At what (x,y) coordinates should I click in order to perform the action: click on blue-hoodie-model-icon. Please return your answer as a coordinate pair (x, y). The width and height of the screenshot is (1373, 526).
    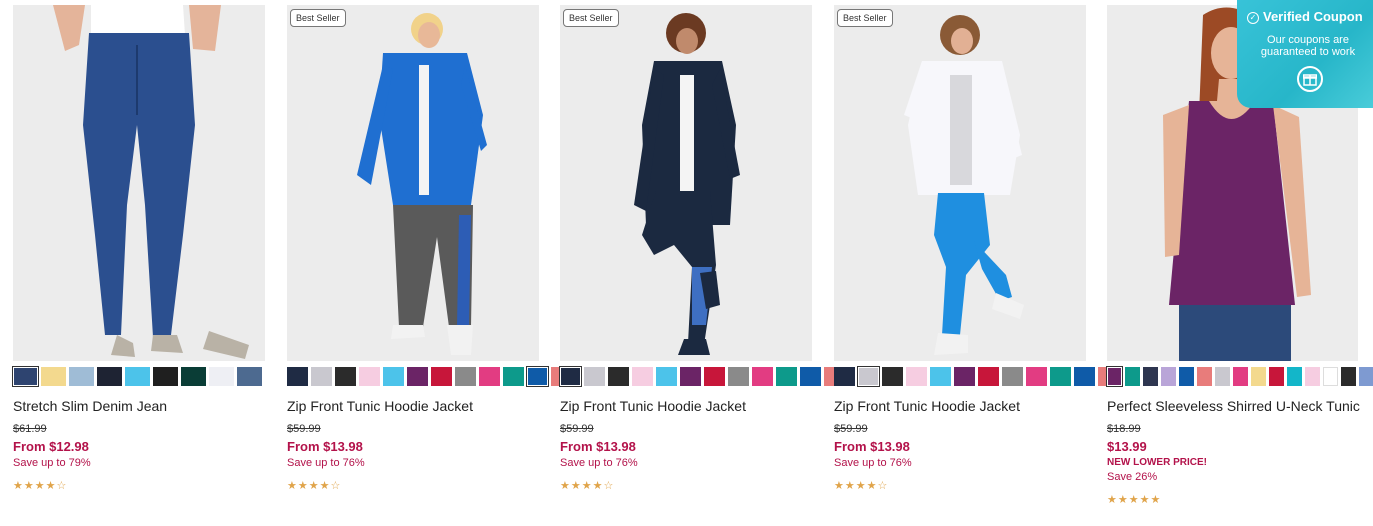
    Looking at the image, I should click on (413, 183).